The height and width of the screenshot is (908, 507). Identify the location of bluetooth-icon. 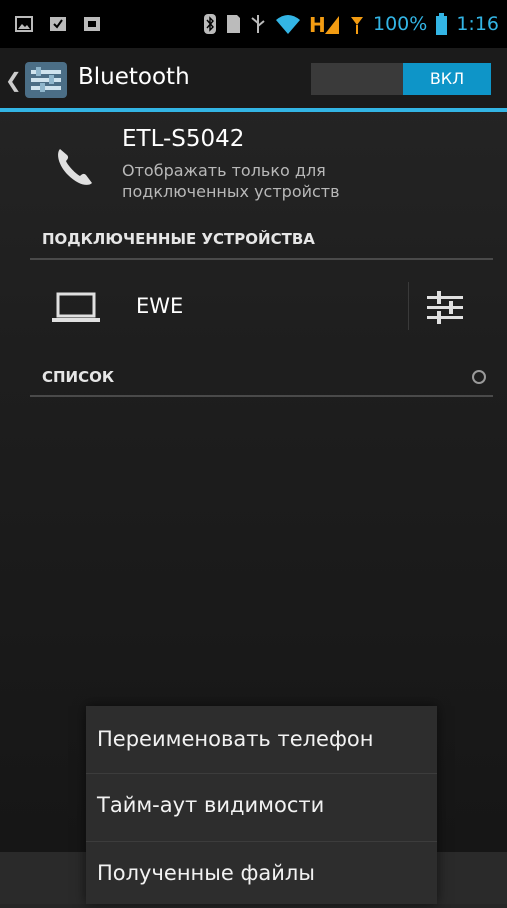
(210, 24).